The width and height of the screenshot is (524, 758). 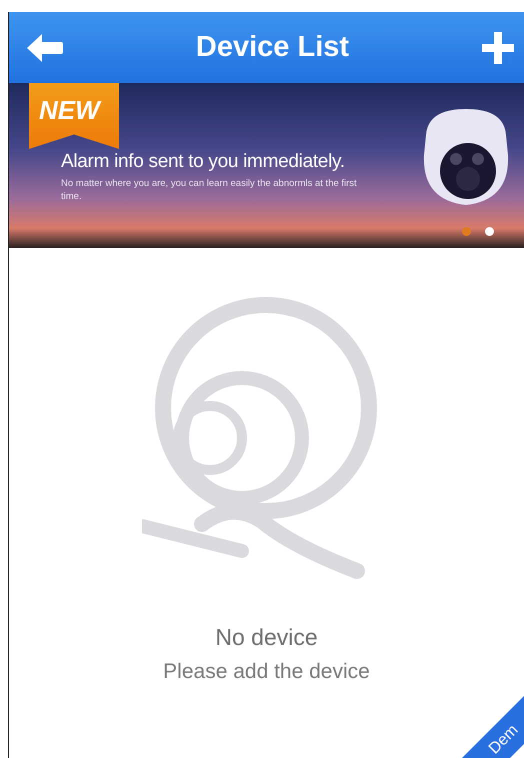 What do you see at coordinates (266, 672) in the screenshot?
I see `empty-subtitle: Please add the device` at bounding box center [266, 672].